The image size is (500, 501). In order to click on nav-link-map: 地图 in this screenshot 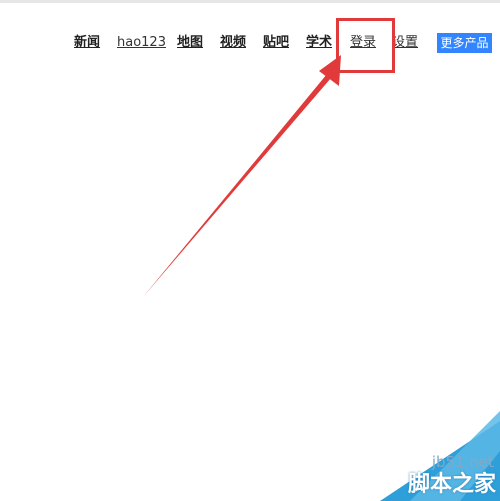, I will do `click(190, 43)`.